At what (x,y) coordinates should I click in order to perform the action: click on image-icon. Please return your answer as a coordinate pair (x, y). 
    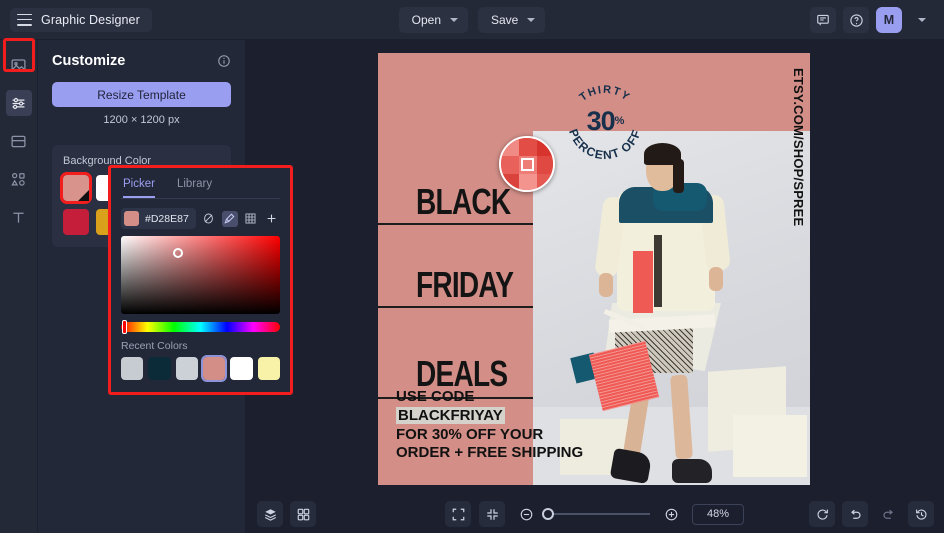
    Looking at the image, I should click on (18, 65).